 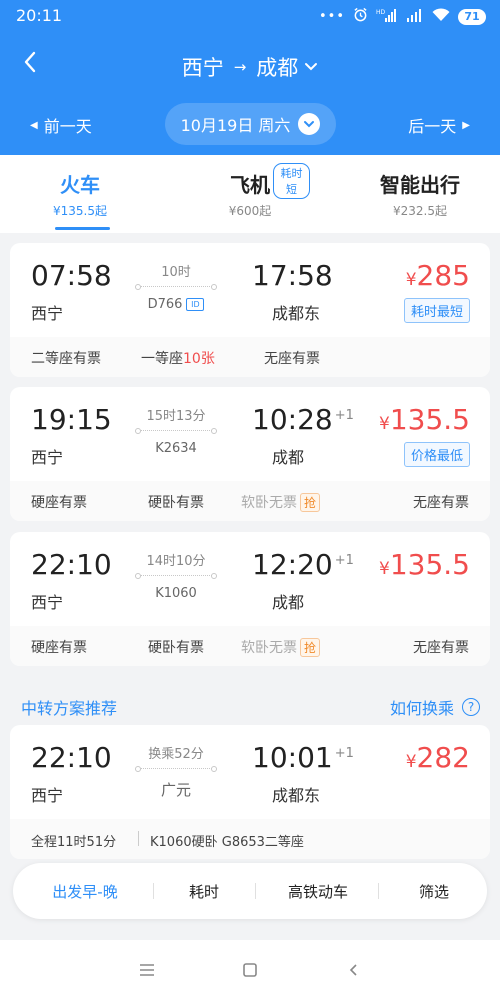 I want to click on svg-text: HD, so click(x=381, y=12).